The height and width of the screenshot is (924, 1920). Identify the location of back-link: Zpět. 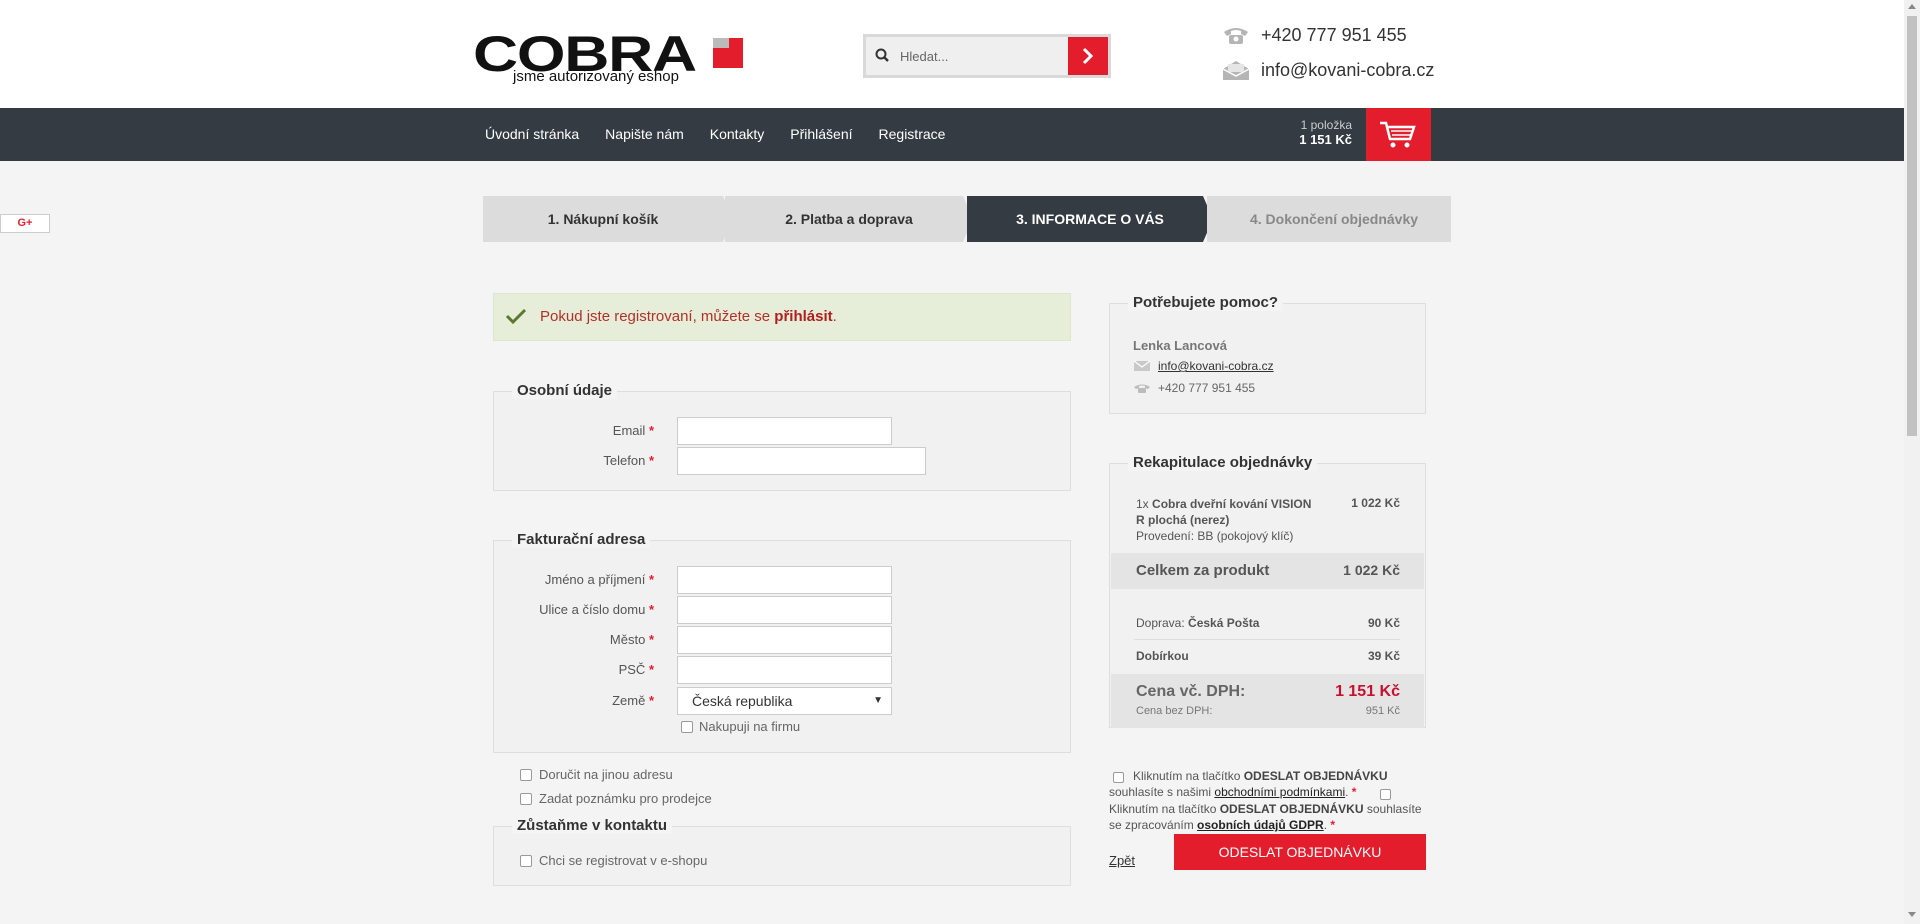
(1122, 860).